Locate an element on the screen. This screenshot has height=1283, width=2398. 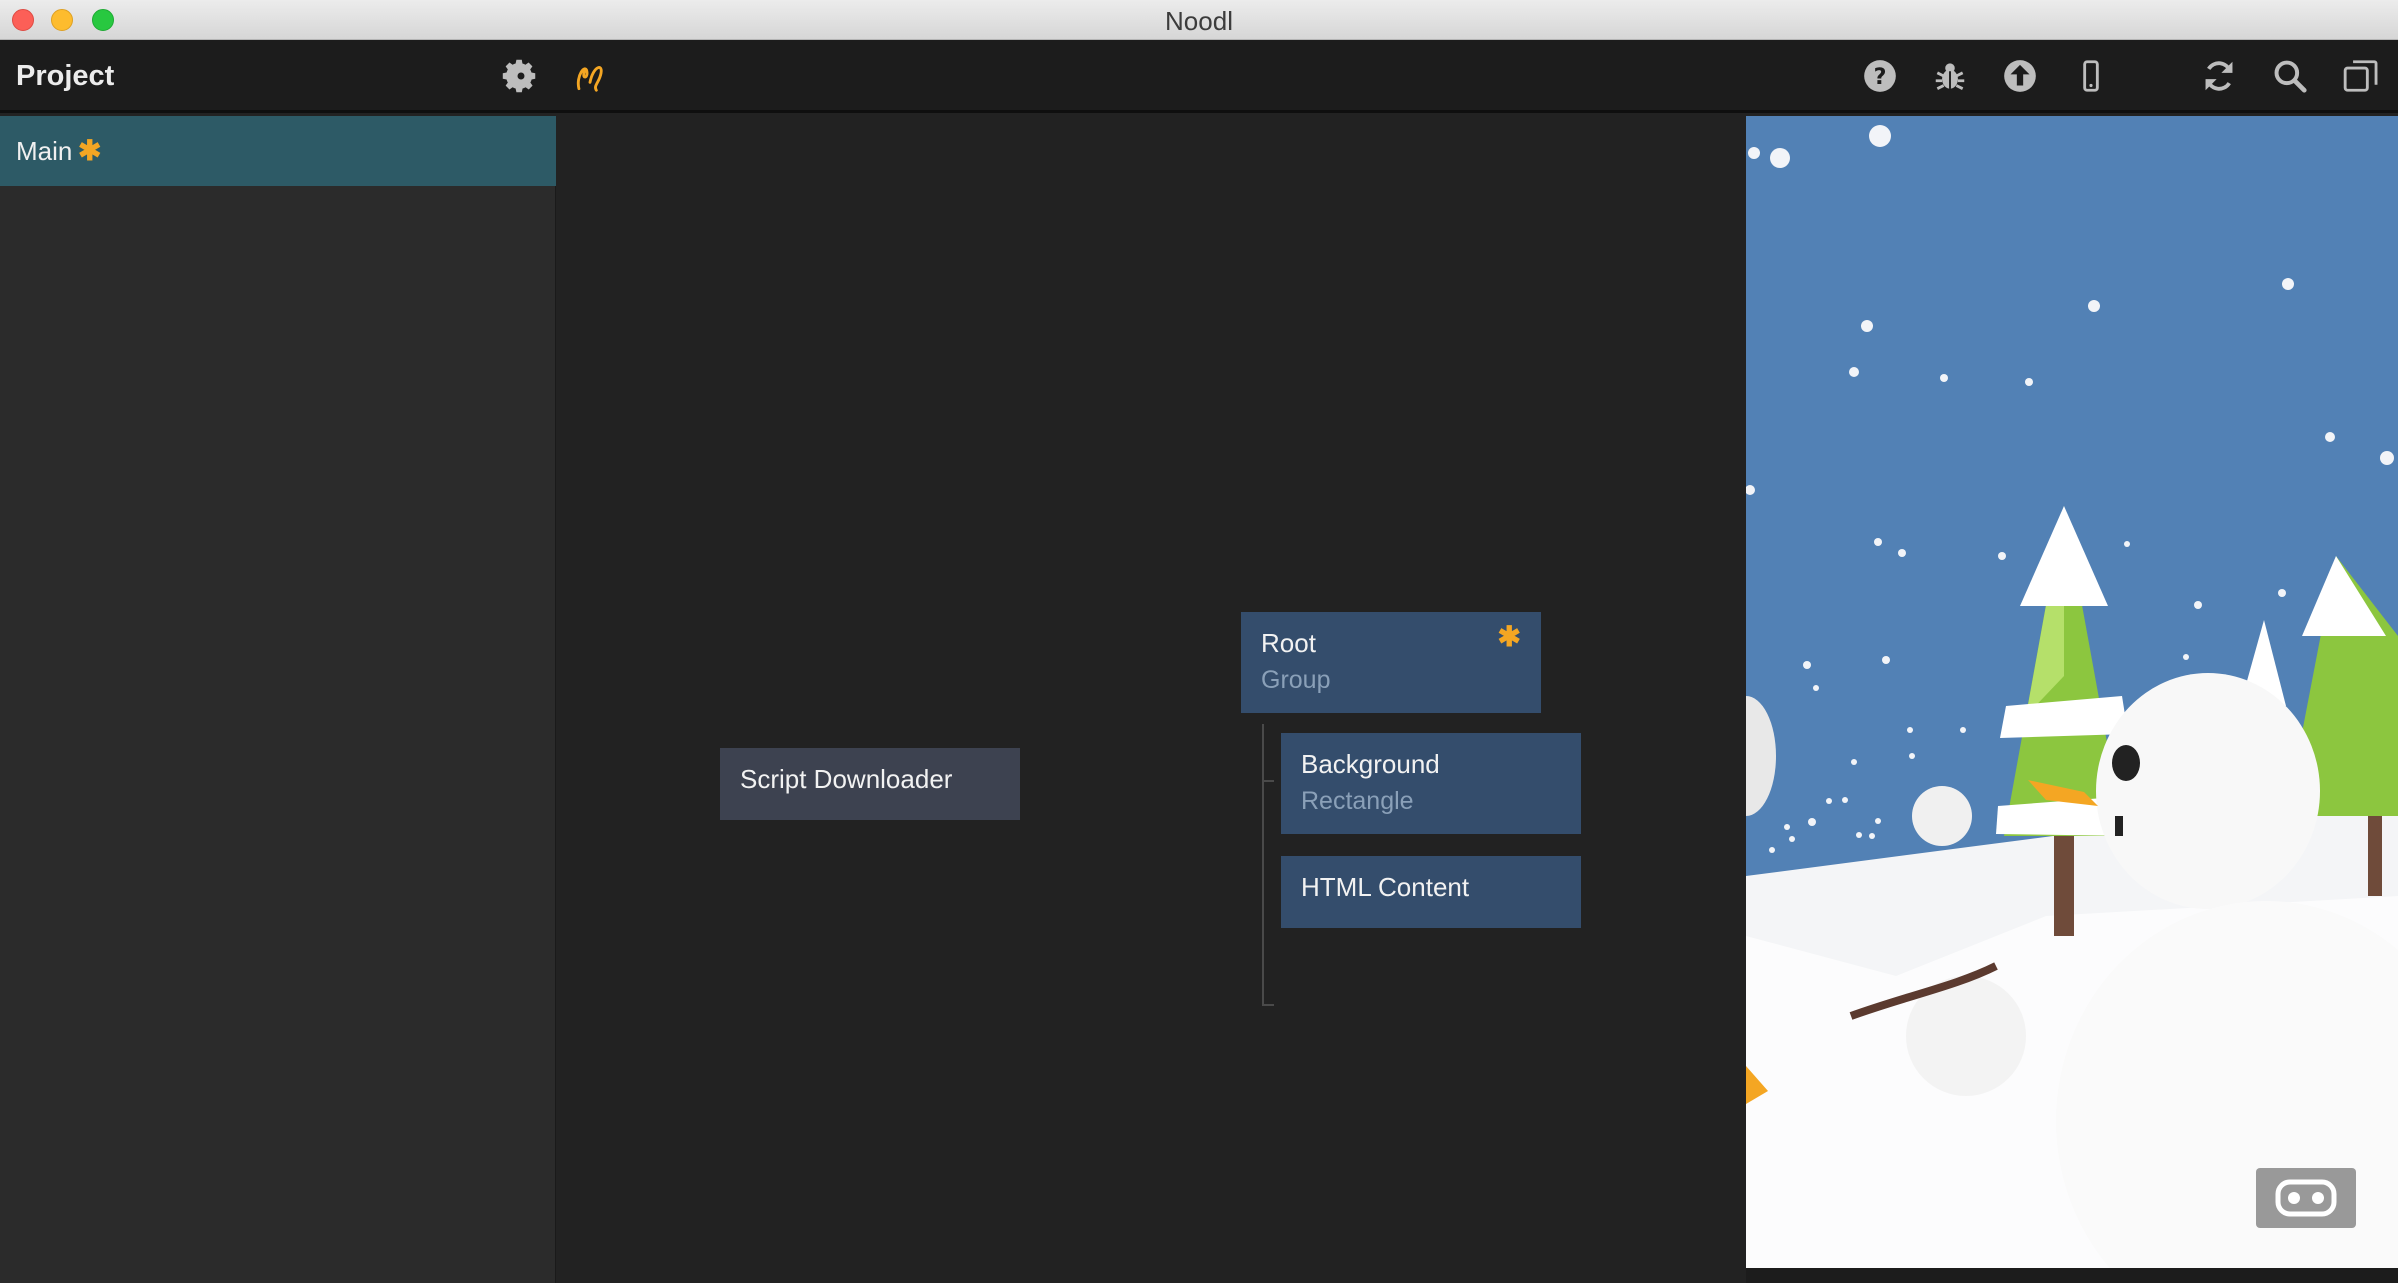
mobile-device-icon is located at coordinates (2091, 76).